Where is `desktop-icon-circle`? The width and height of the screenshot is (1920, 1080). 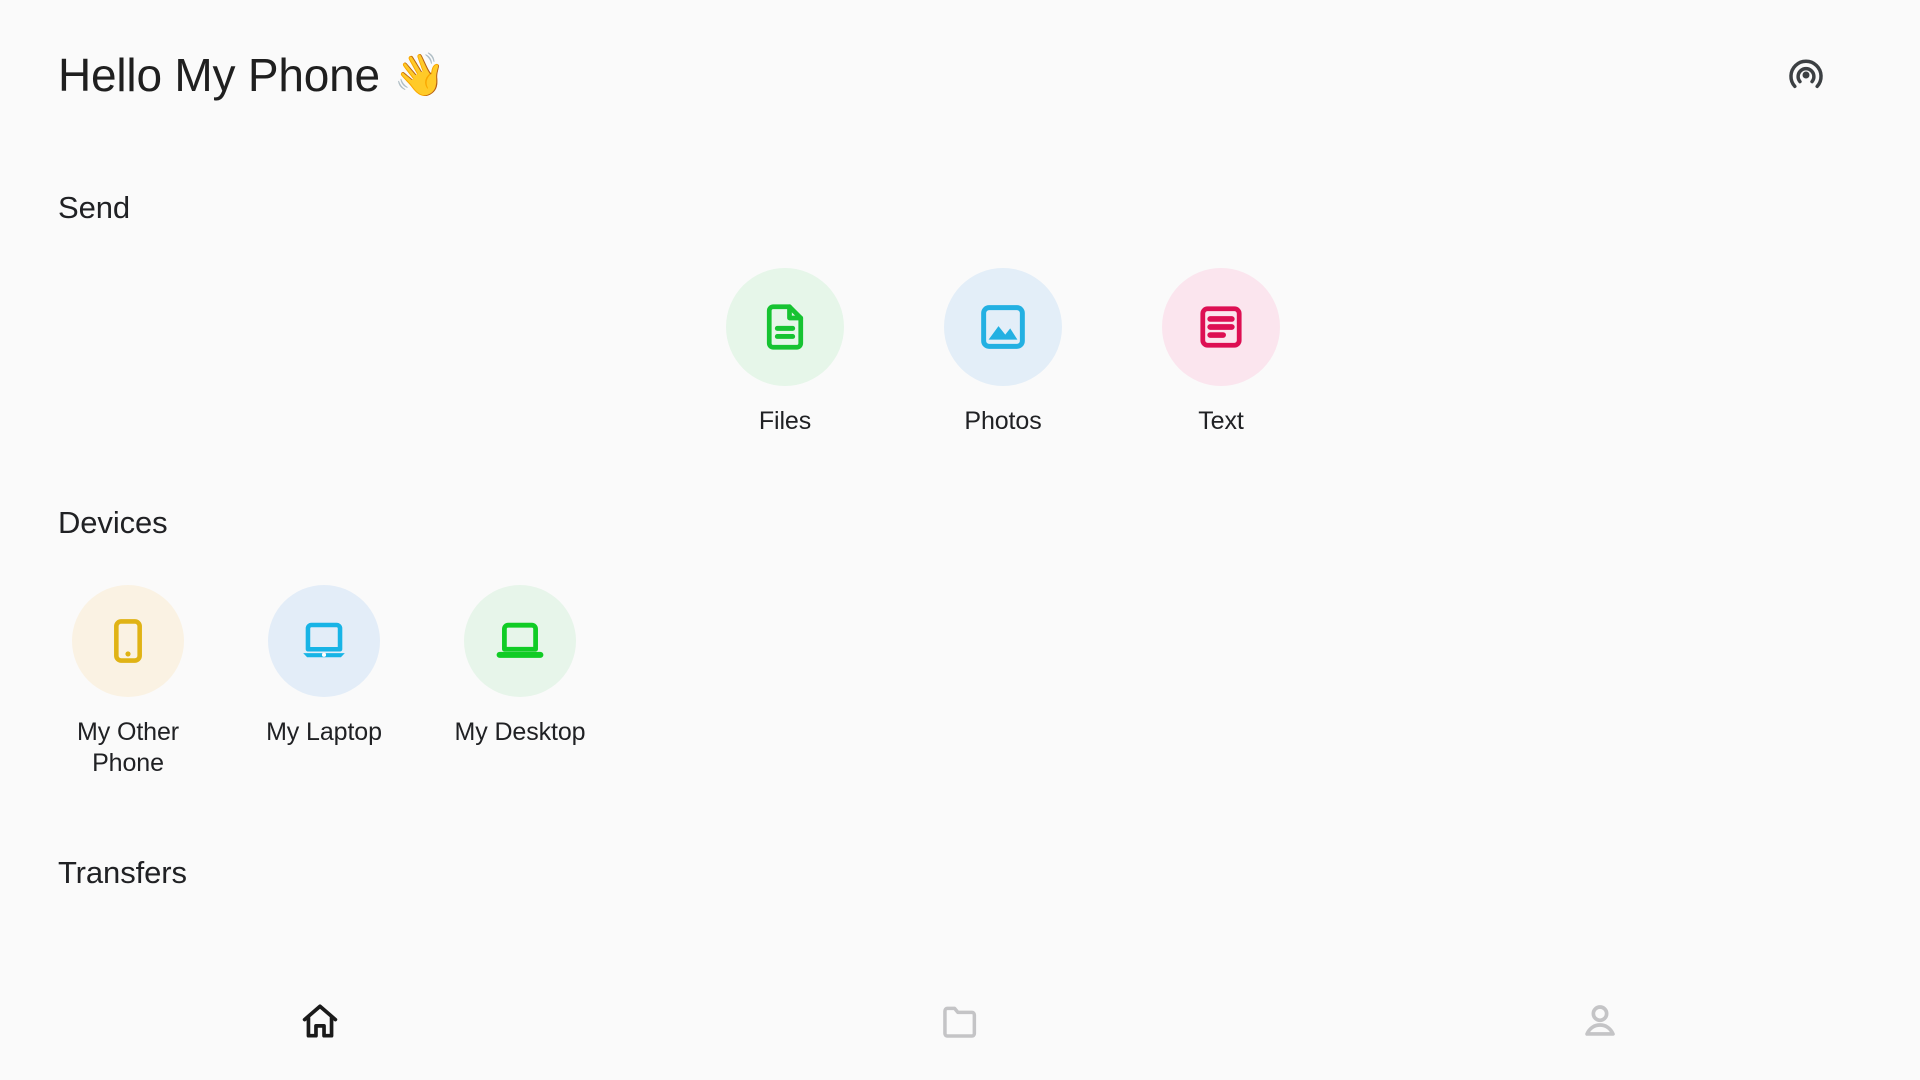
desktop-icon-circle is located at coordinates (520, 641).